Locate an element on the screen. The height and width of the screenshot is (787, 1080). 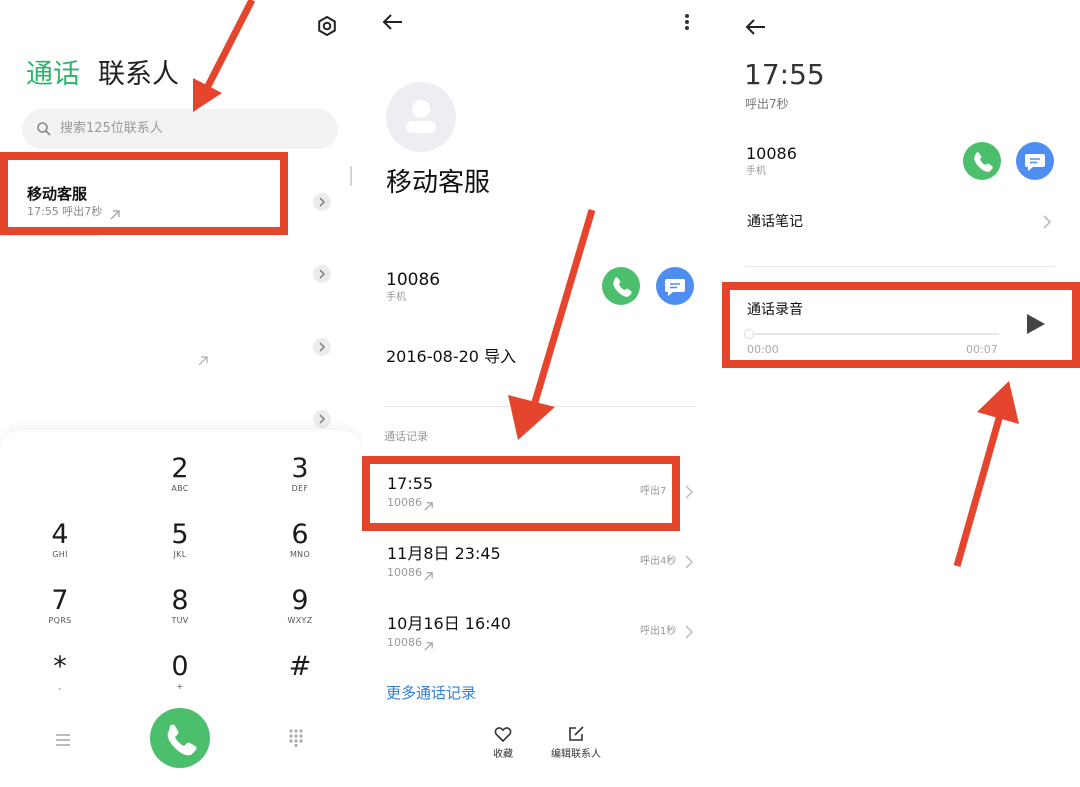
dialpad-key: 0 + is located at coordinates (180, 672).